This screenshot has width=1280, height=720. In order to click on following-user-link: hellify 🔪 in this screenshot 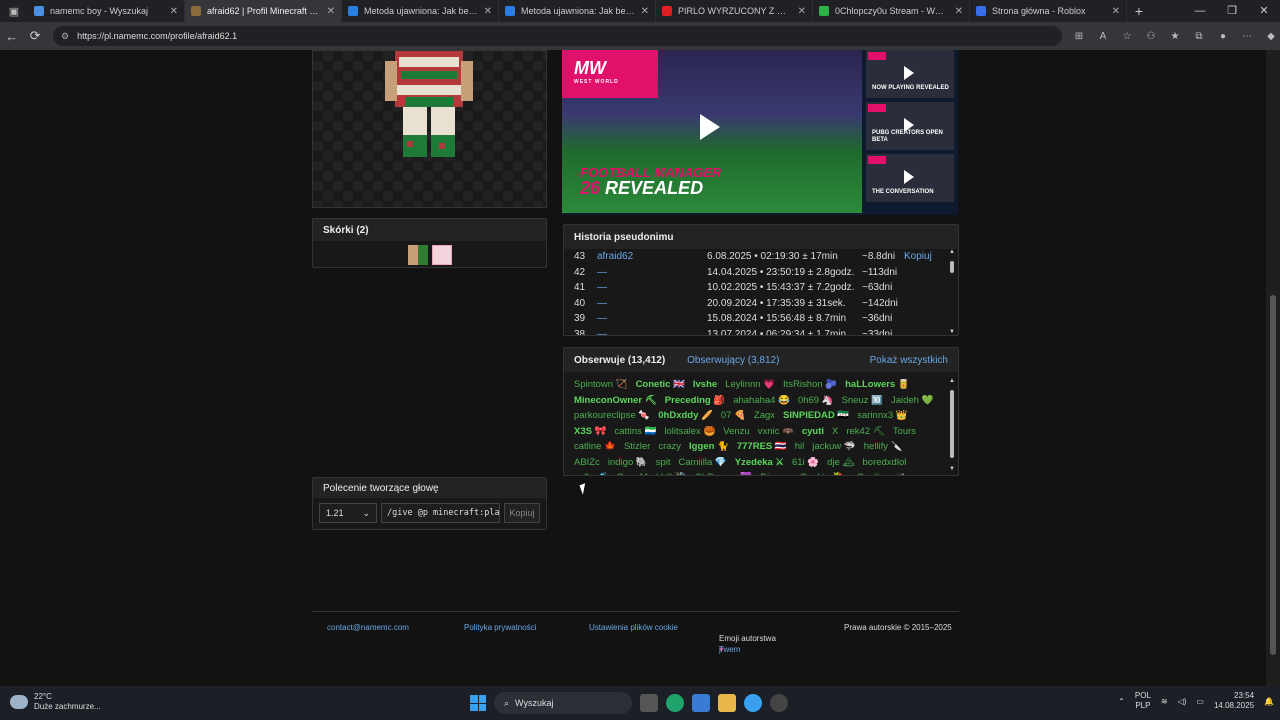, I will do `click(883, 449)`.